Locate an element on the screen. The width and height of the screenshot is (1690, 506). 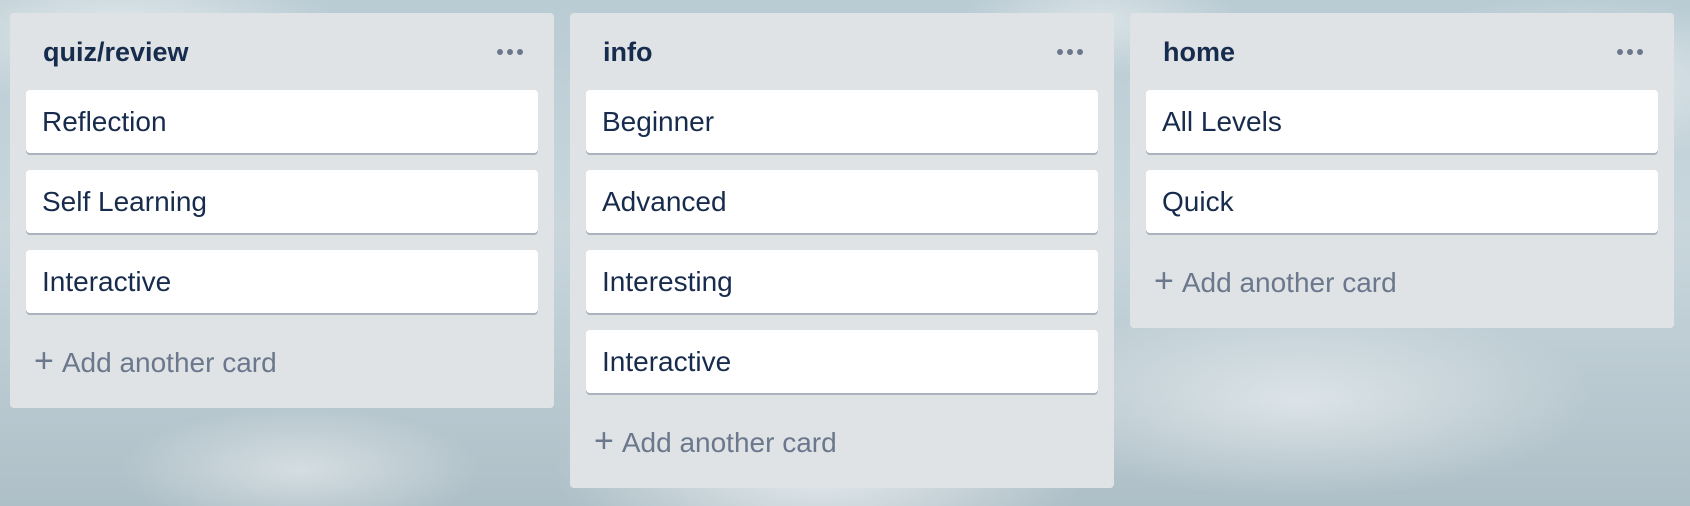
card: Interesting is located at coordinates (842, 281).